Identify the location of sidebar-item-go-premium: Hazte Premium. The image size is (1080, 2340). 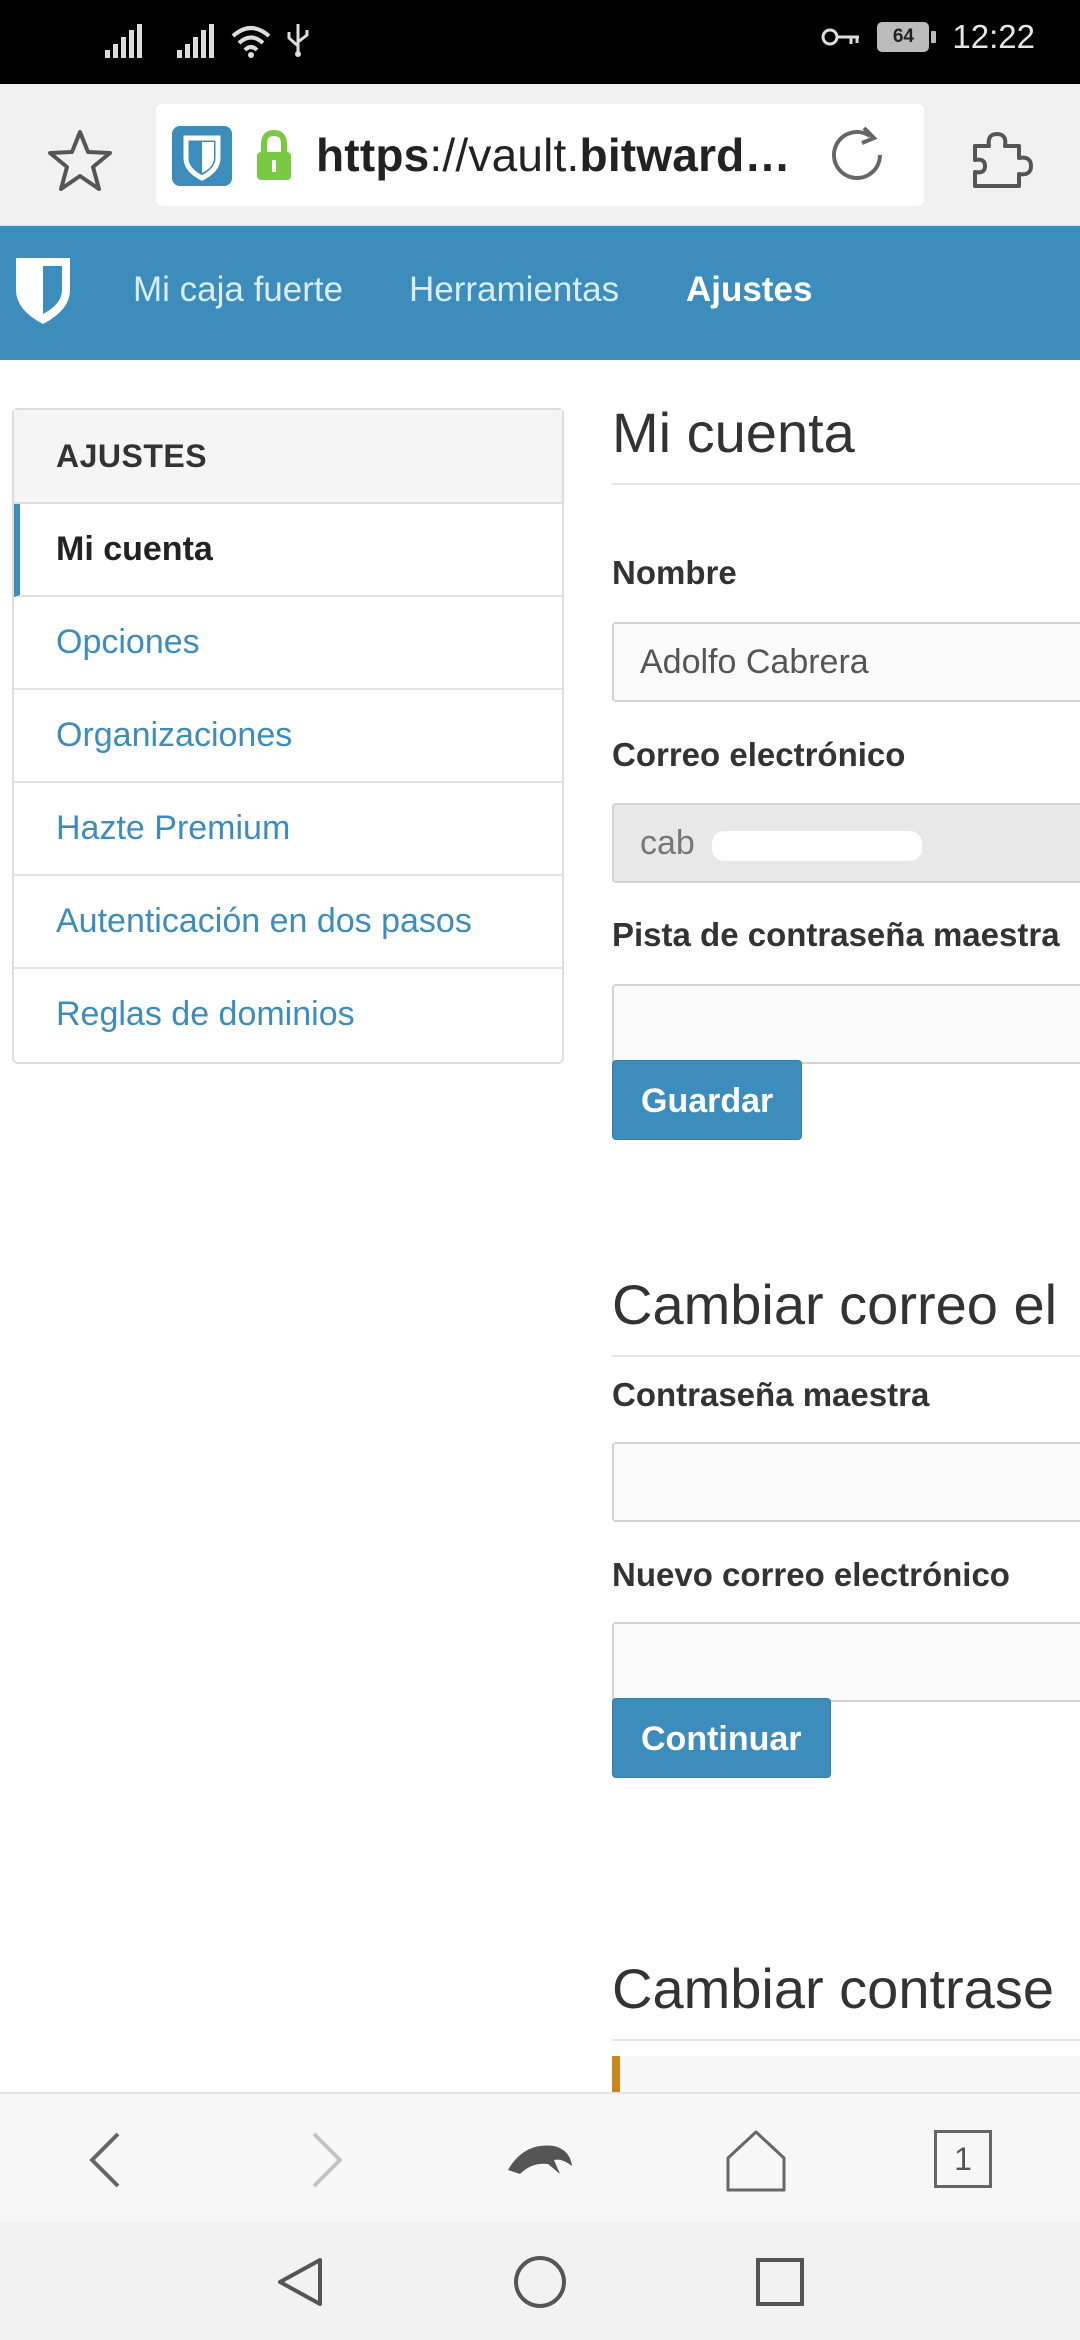
(288, 829).